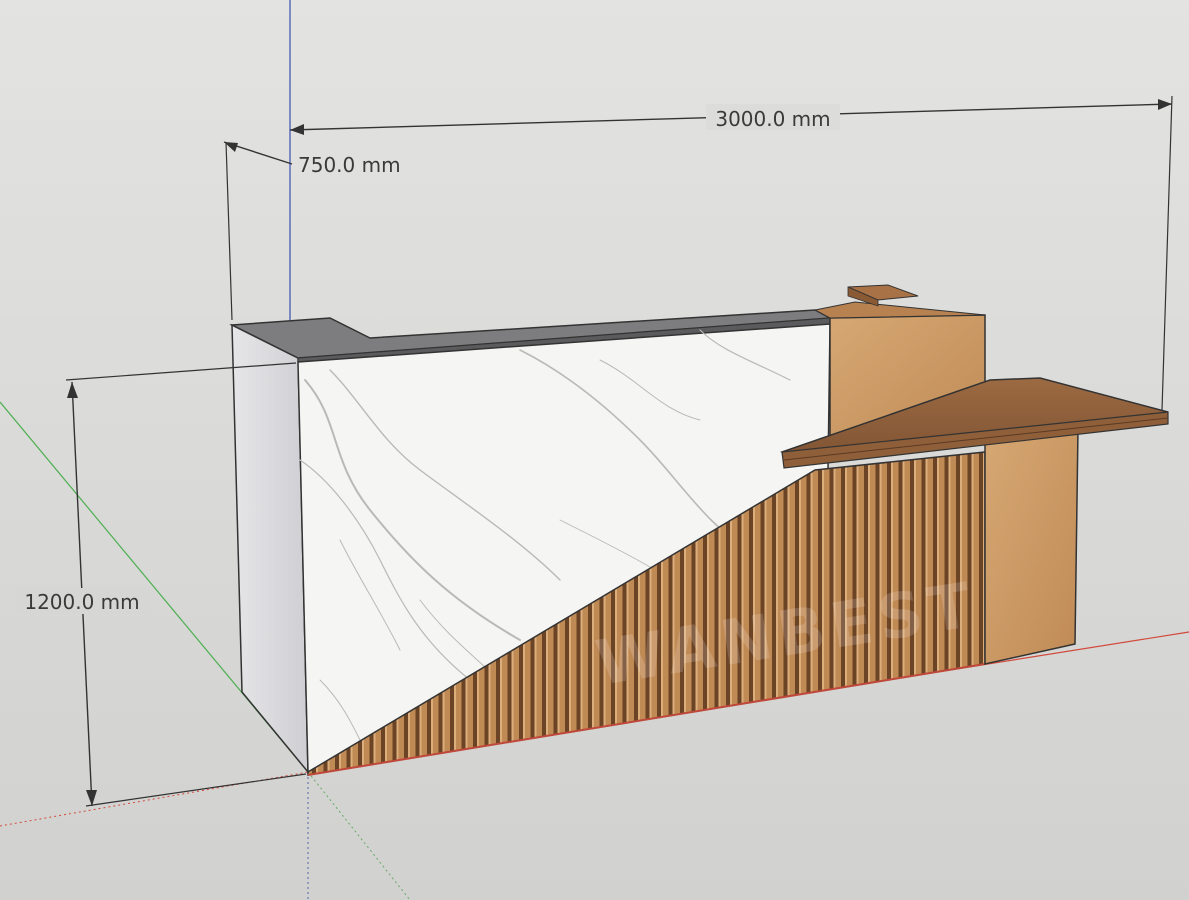  I want to click on dimension-width-label: 3000.0 mm, so click(772, 119).